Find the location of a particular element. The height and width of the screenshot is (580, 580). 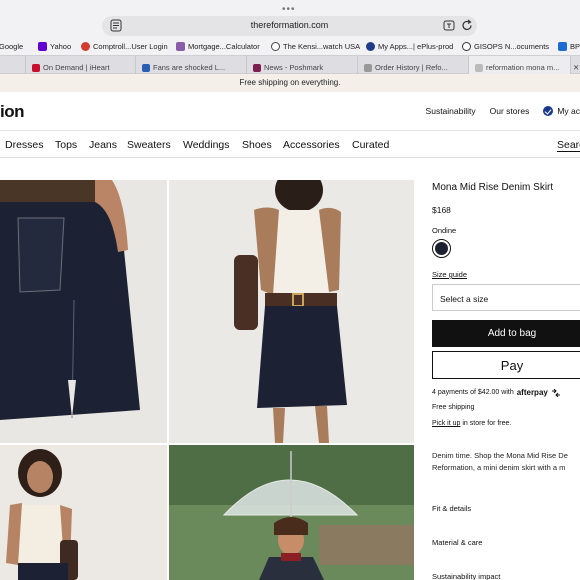

url-text: thereformation.com is located at coordinates (289, 25).